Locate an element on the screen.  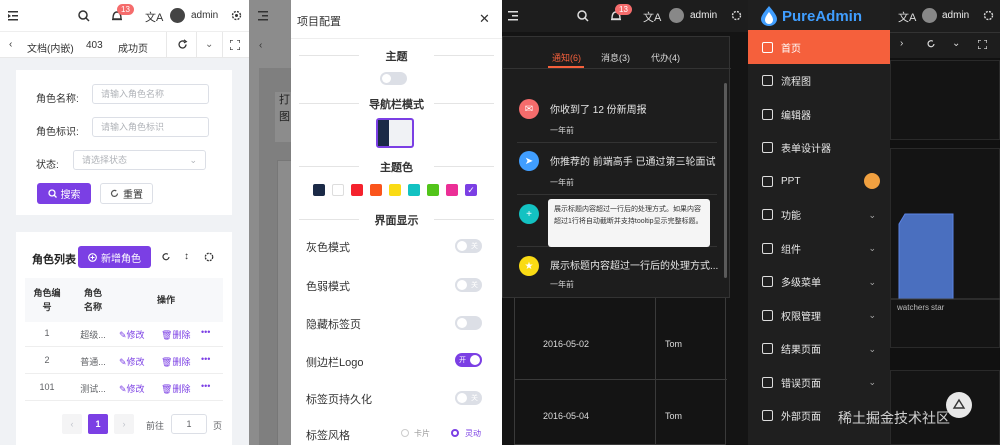
tabs-persist-switch: 关 is located at coordinates (468, 398).